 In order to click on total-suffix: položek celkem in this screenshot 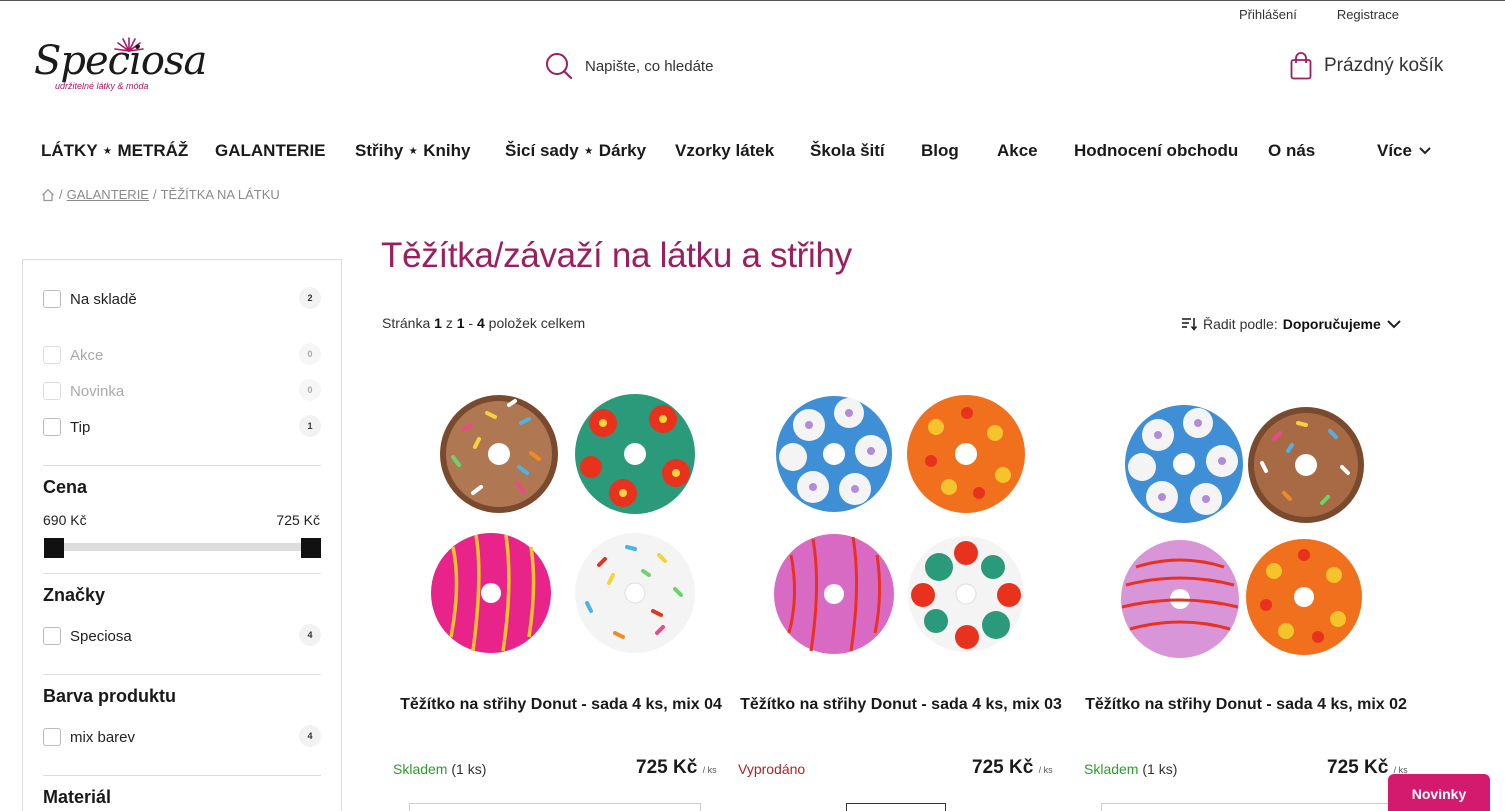, I will do `click(537, 323)`.